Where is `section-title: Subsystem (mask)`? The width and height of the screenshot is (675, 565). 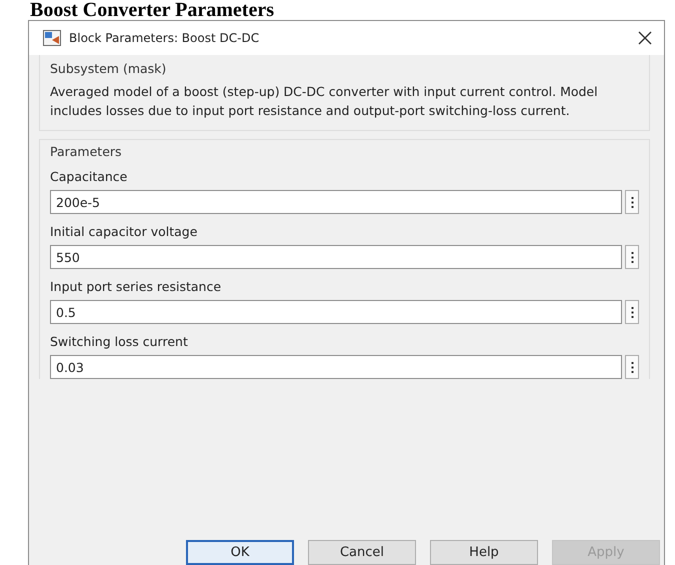
section-title: Subsystem (mask) is located at coordinates (109, 68).